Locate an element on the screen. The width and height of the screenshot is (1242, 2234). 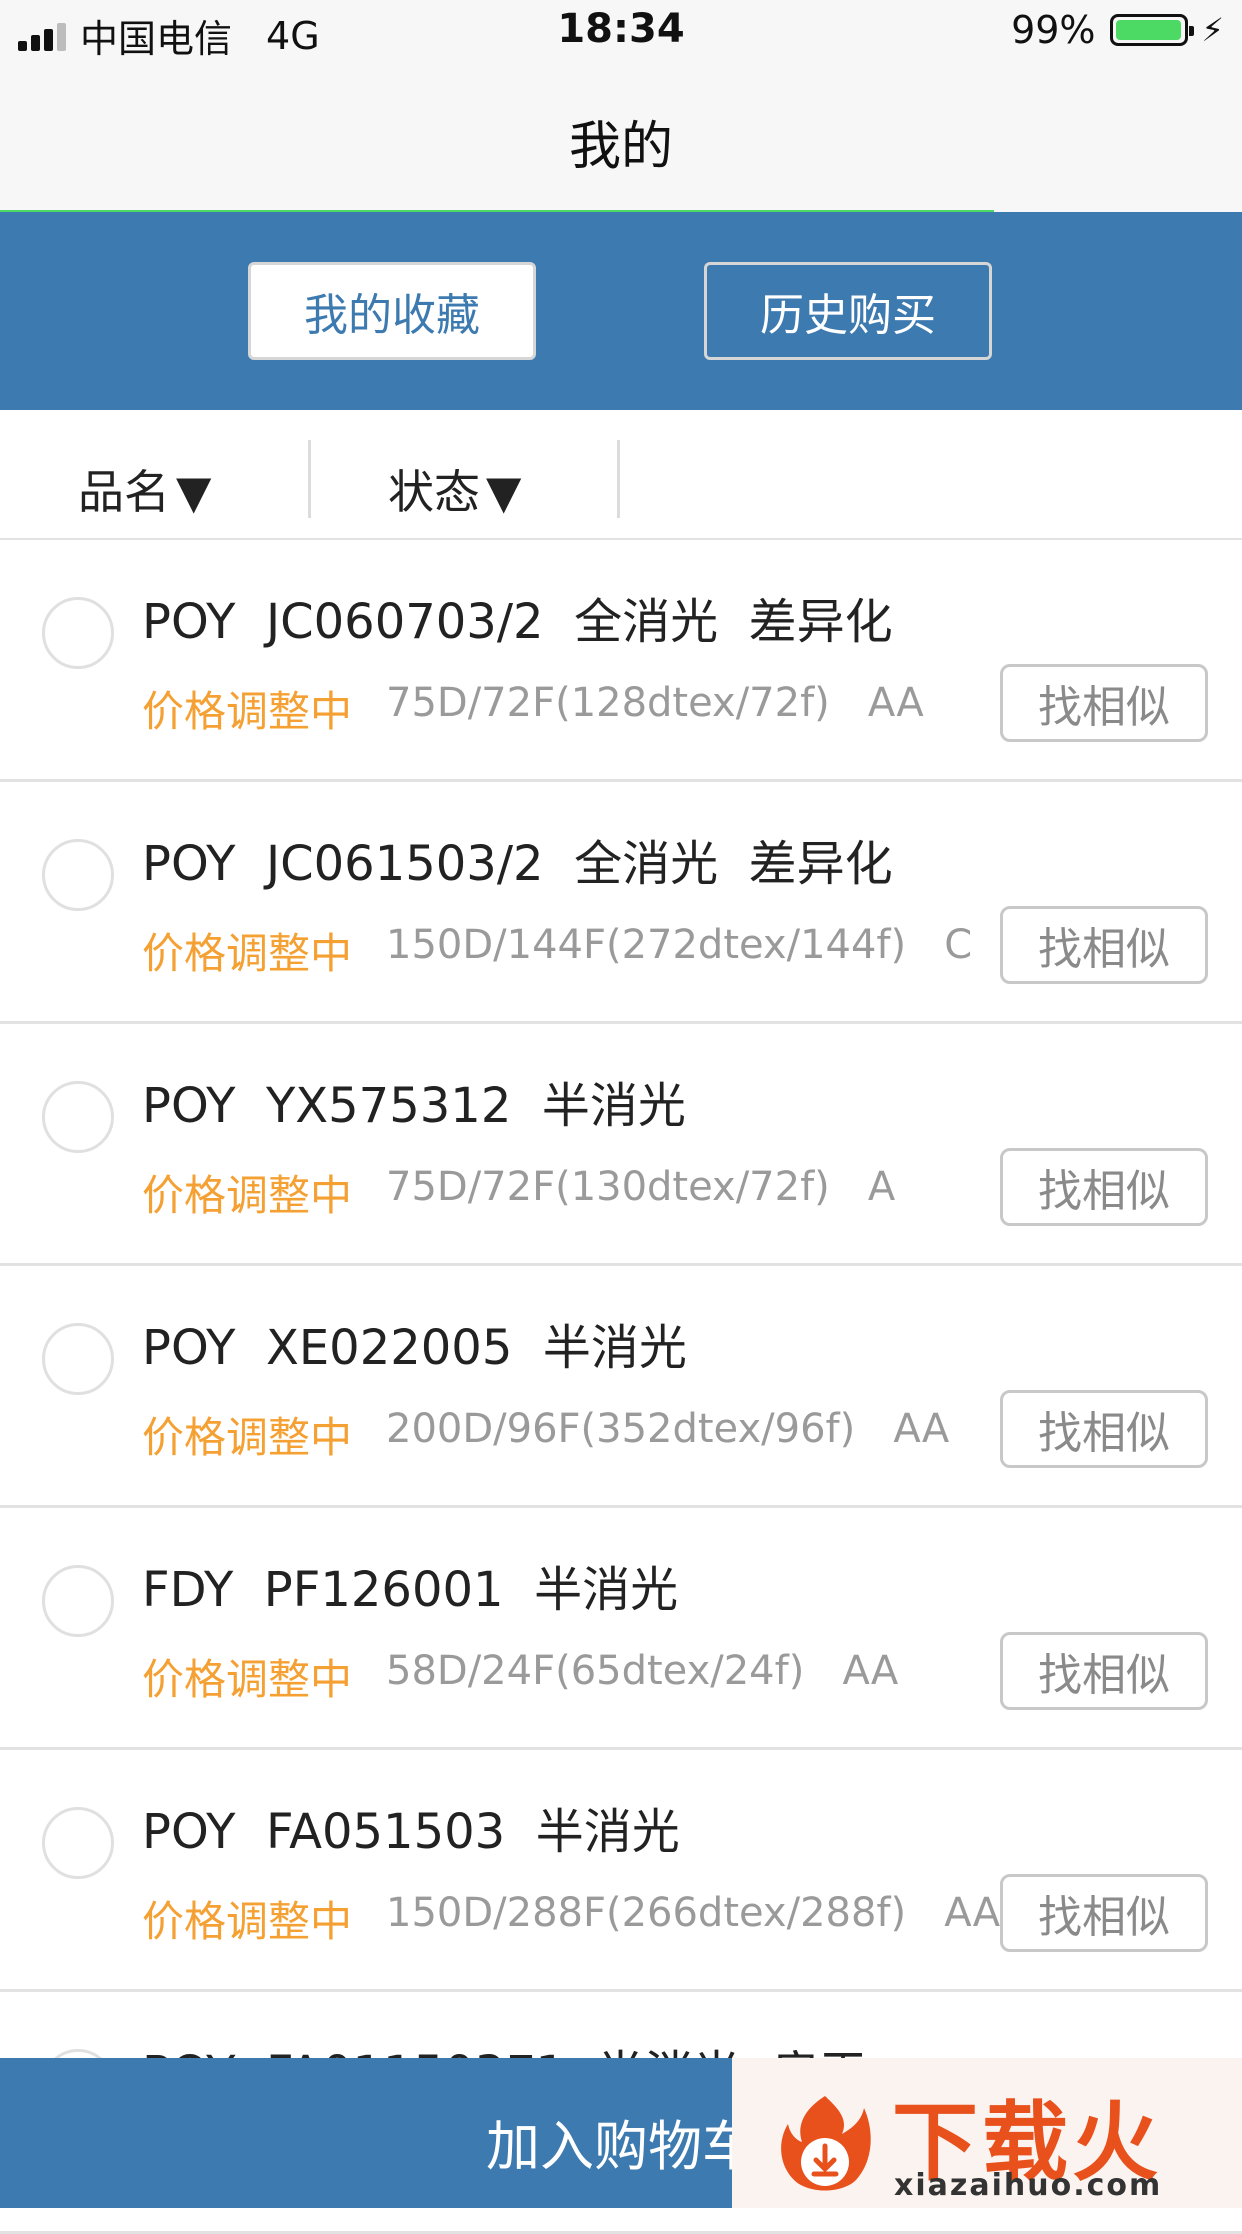
status-bar: 中国电信 4G 18:34 99% ⚡ is located at coordinates (621, 32).